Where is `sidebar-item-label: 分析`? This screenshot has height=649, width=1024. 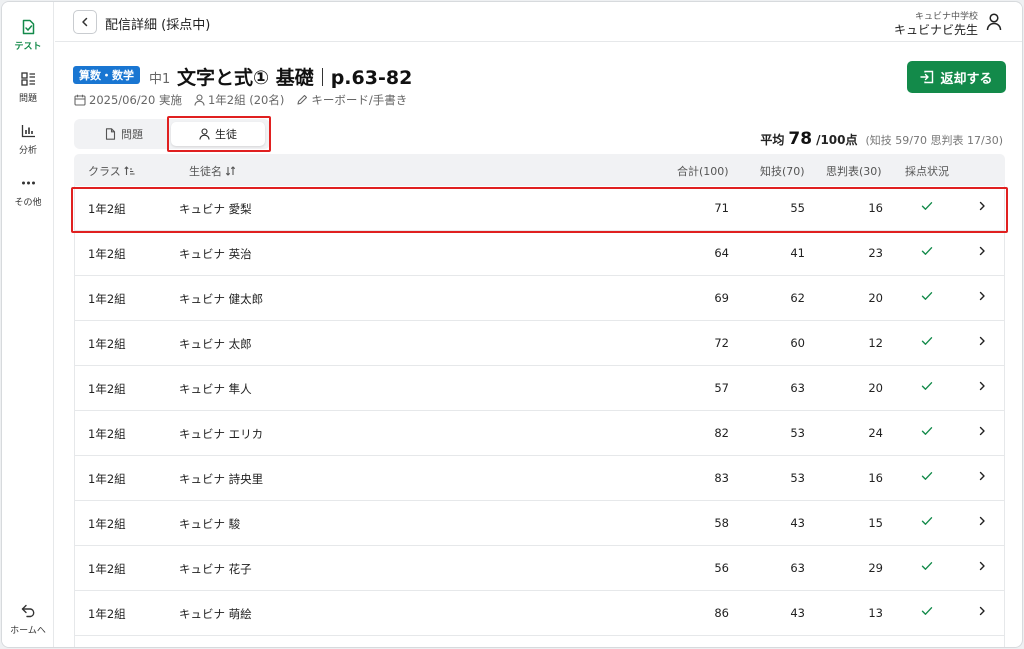 sidebar-item-label: 分析 is located at coordinates (27, 151).